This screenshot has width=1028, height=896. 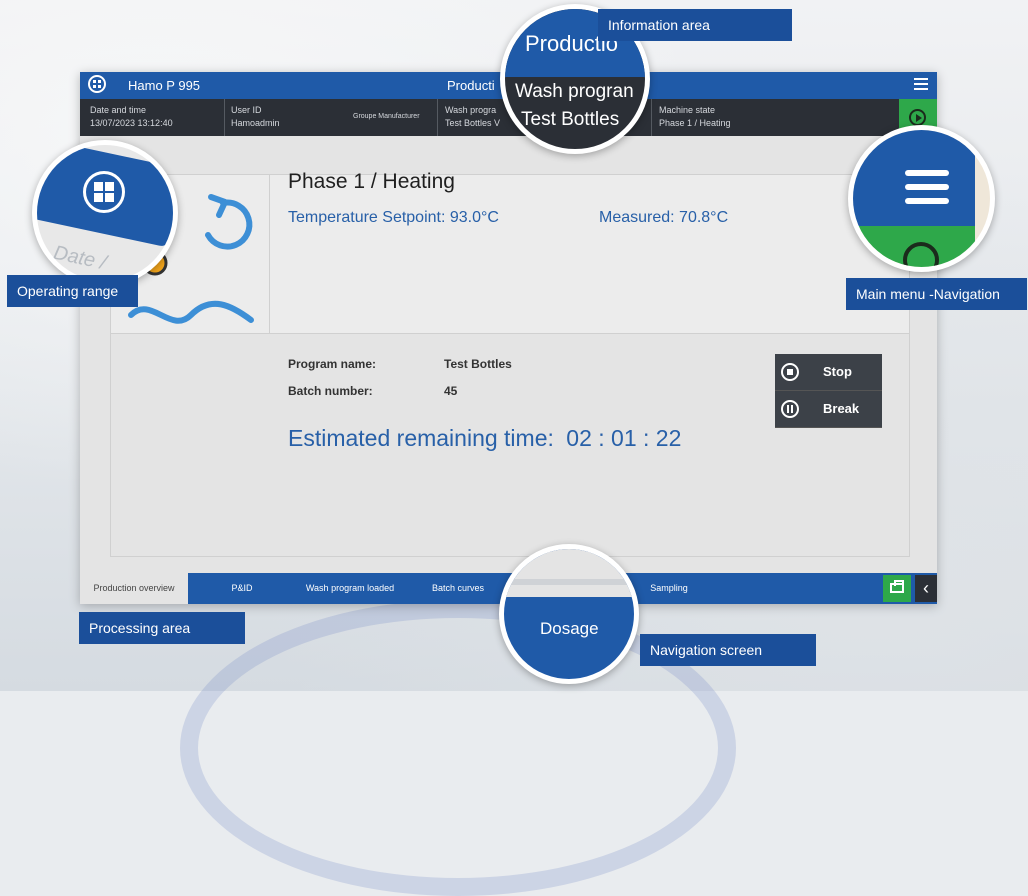 What do you see at coordinates (162, 628) in the screenshot?
I see `callout-processing-area: Processing area` at bounding box center [162, 628].